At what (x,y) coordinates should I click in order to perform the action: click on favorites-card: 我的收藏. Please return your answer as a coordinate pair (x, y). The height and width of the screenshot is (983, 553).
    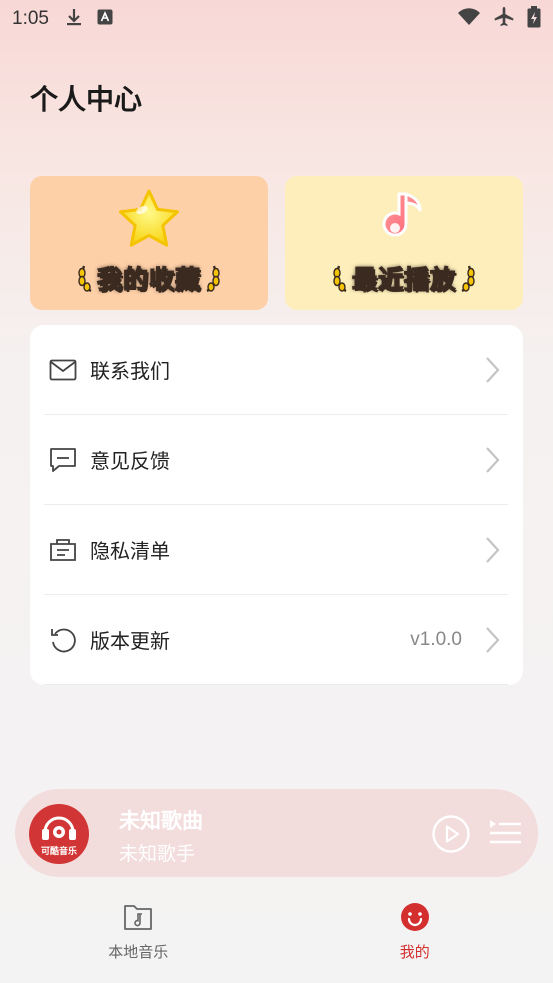
    Looking at the image, I should click on (149, 243).